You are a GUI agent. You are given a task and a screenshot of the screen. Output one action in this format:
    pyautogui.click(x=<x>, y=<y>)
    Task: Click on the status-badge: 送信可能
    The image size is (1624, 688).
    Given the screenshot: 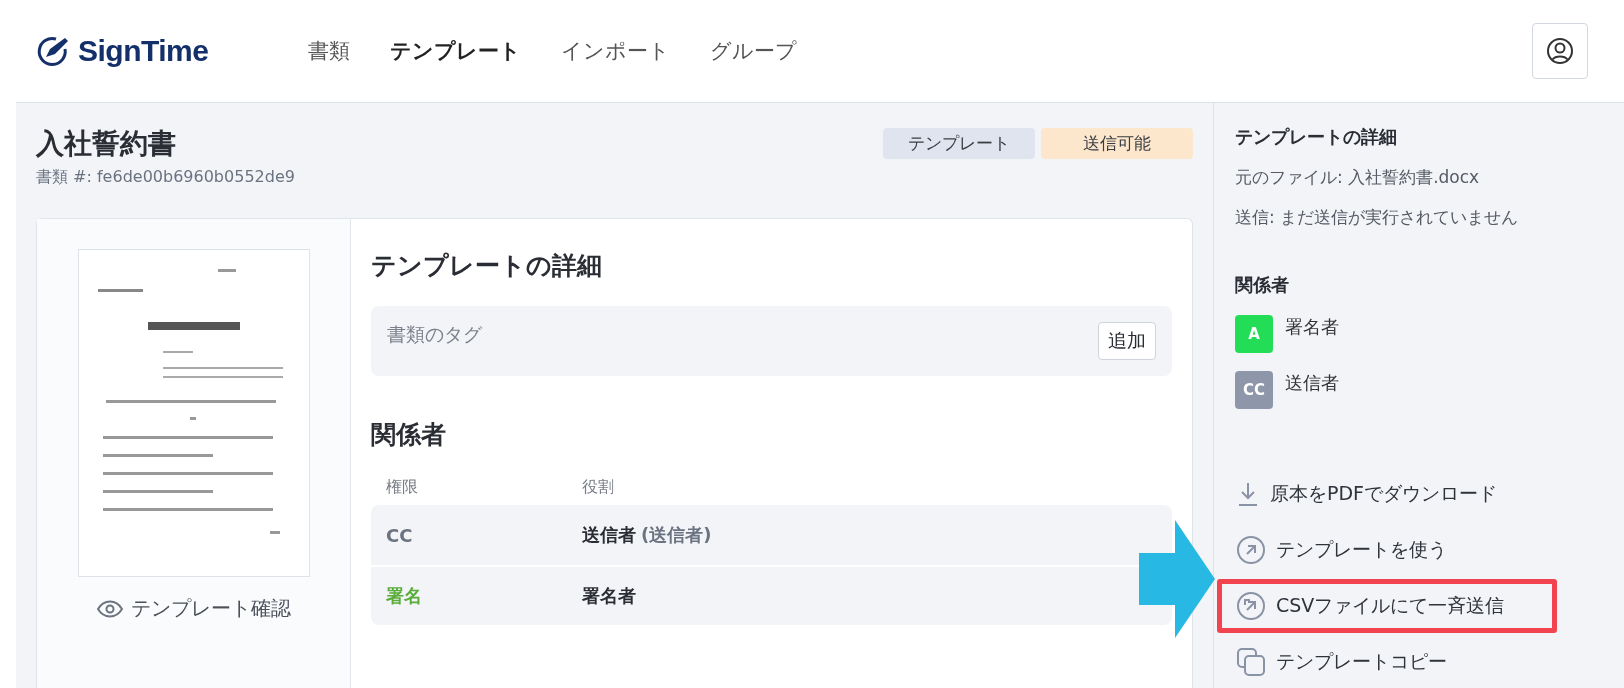 What is the action you would take?
    pyautogui.click(x=1117, y=143)
    